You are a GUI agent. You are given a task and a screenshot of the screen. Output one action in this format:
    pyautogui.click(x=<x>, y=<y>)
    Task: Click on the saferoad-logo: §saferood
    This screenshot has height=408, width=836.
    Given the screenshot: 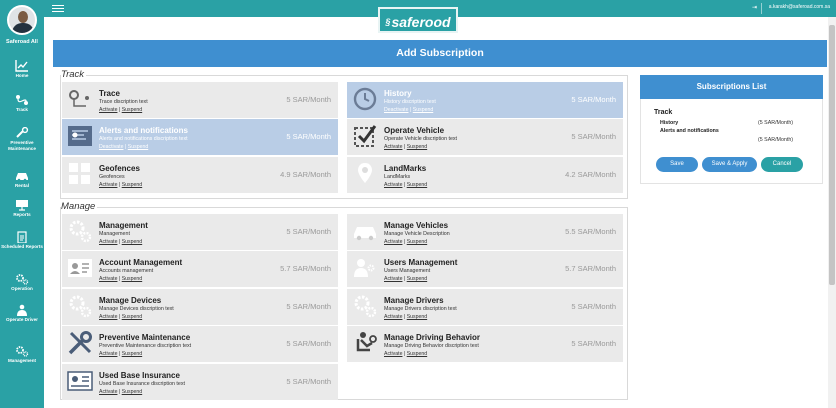 What is the action you would take?
    pyautogui.click(x=418, y=20)
    